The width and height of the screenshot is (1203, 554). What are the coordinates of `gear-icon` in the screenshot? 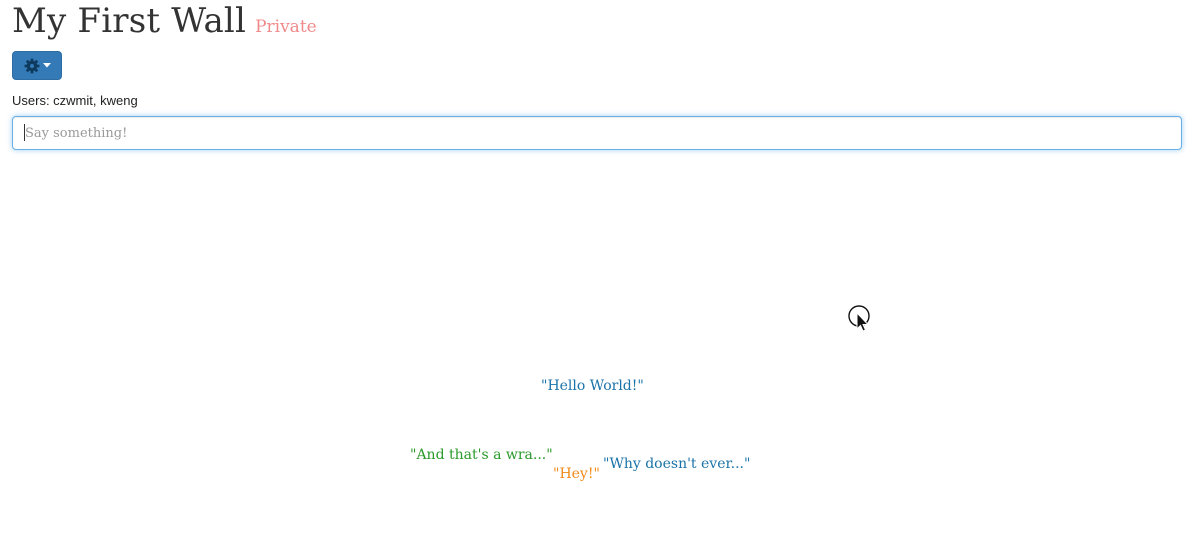 It's located at (31, 65).